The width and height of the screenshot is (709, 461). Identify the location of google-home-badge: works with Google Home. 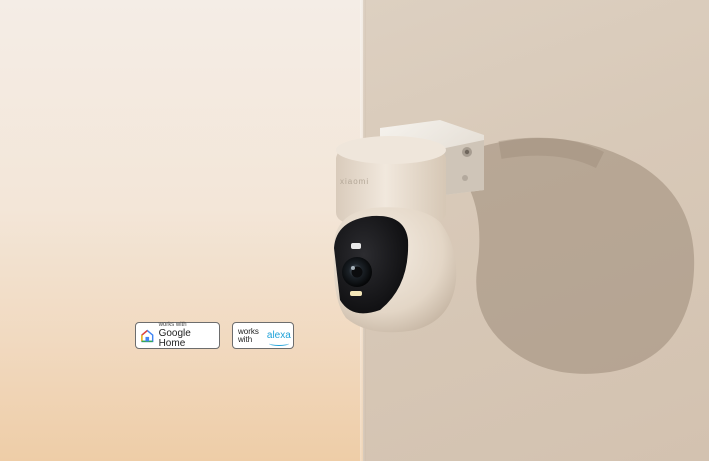
(177, 335).